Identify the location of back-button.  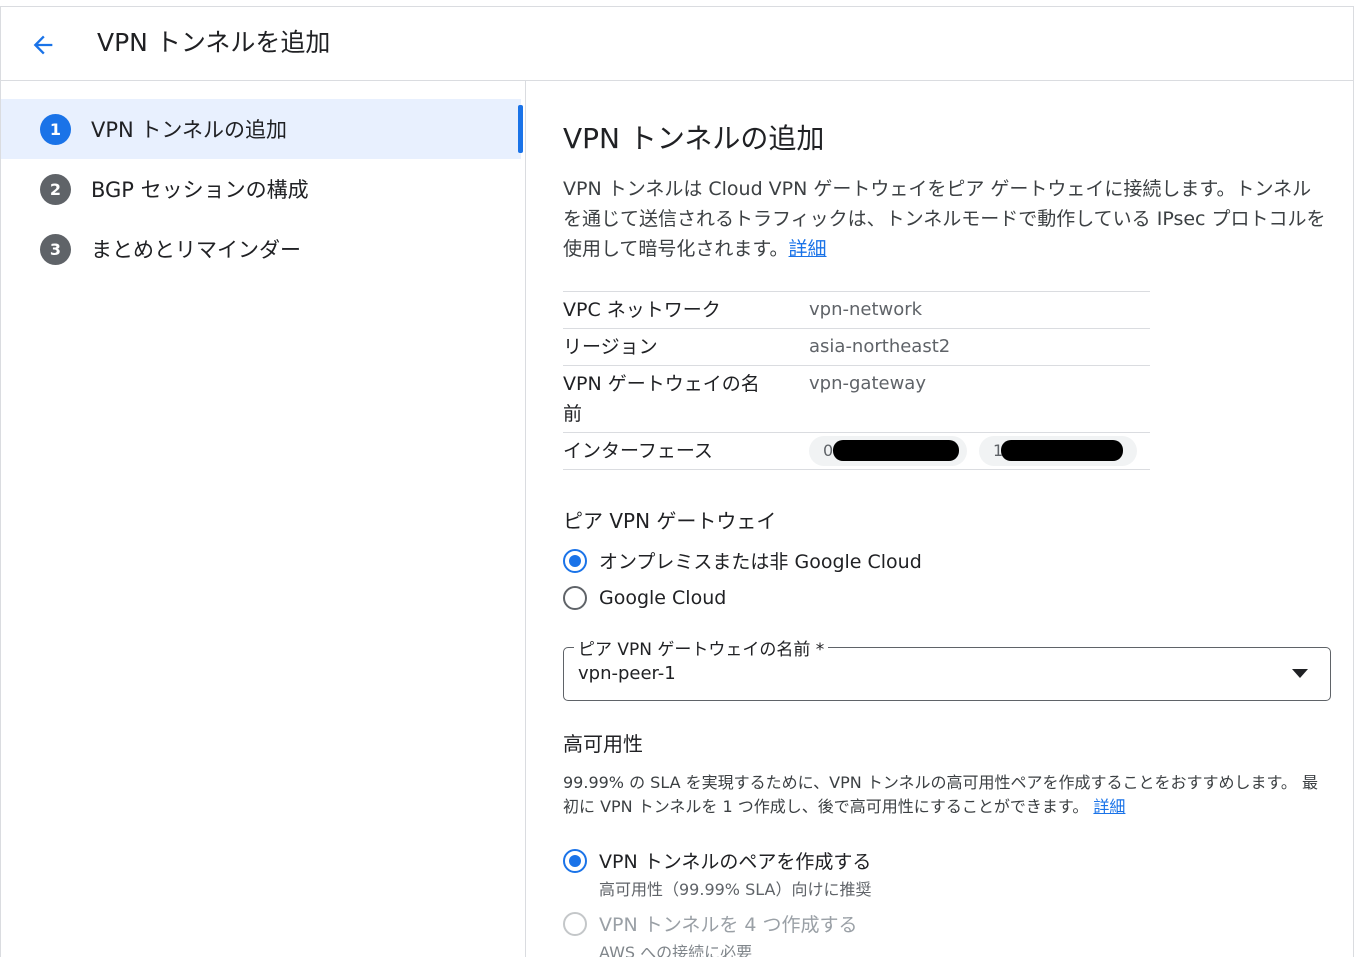
(43, 45).